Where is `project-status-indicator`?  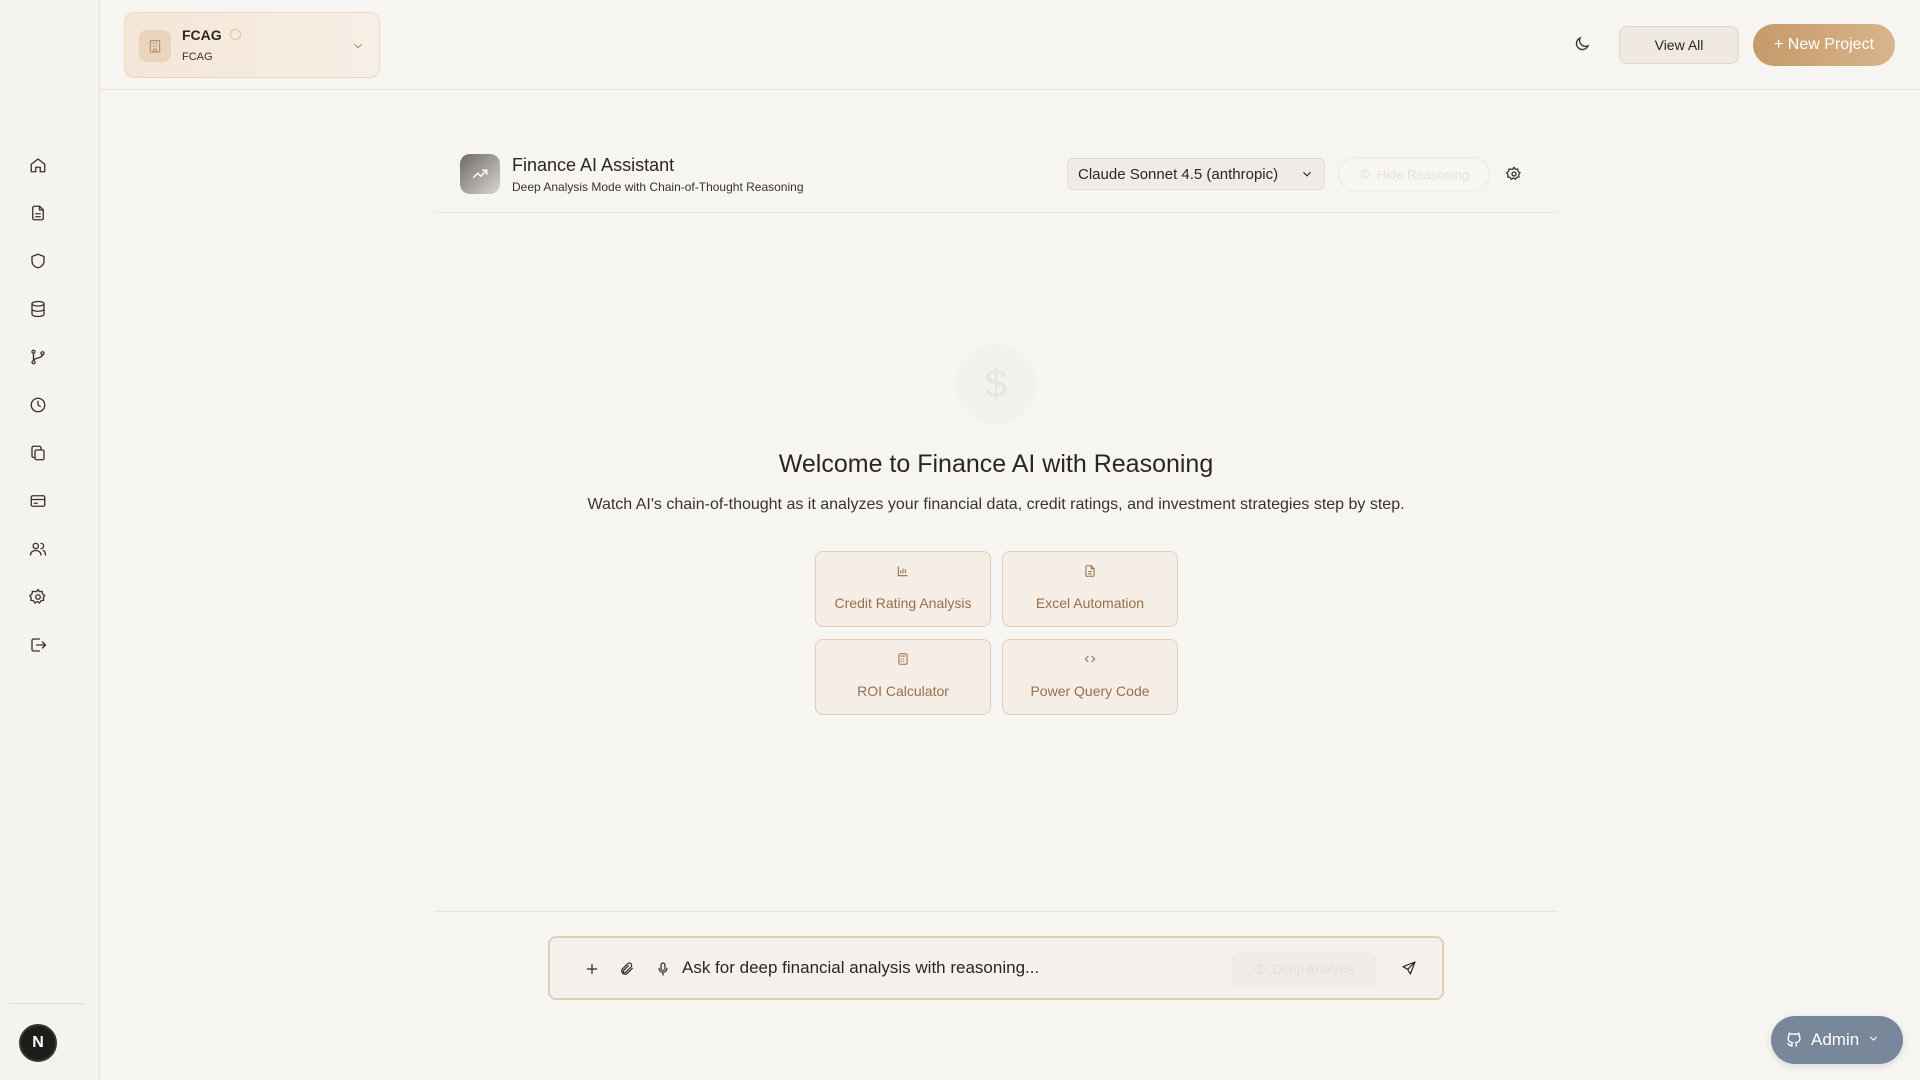 project-status-indicator is located at coordinates (235, 34).